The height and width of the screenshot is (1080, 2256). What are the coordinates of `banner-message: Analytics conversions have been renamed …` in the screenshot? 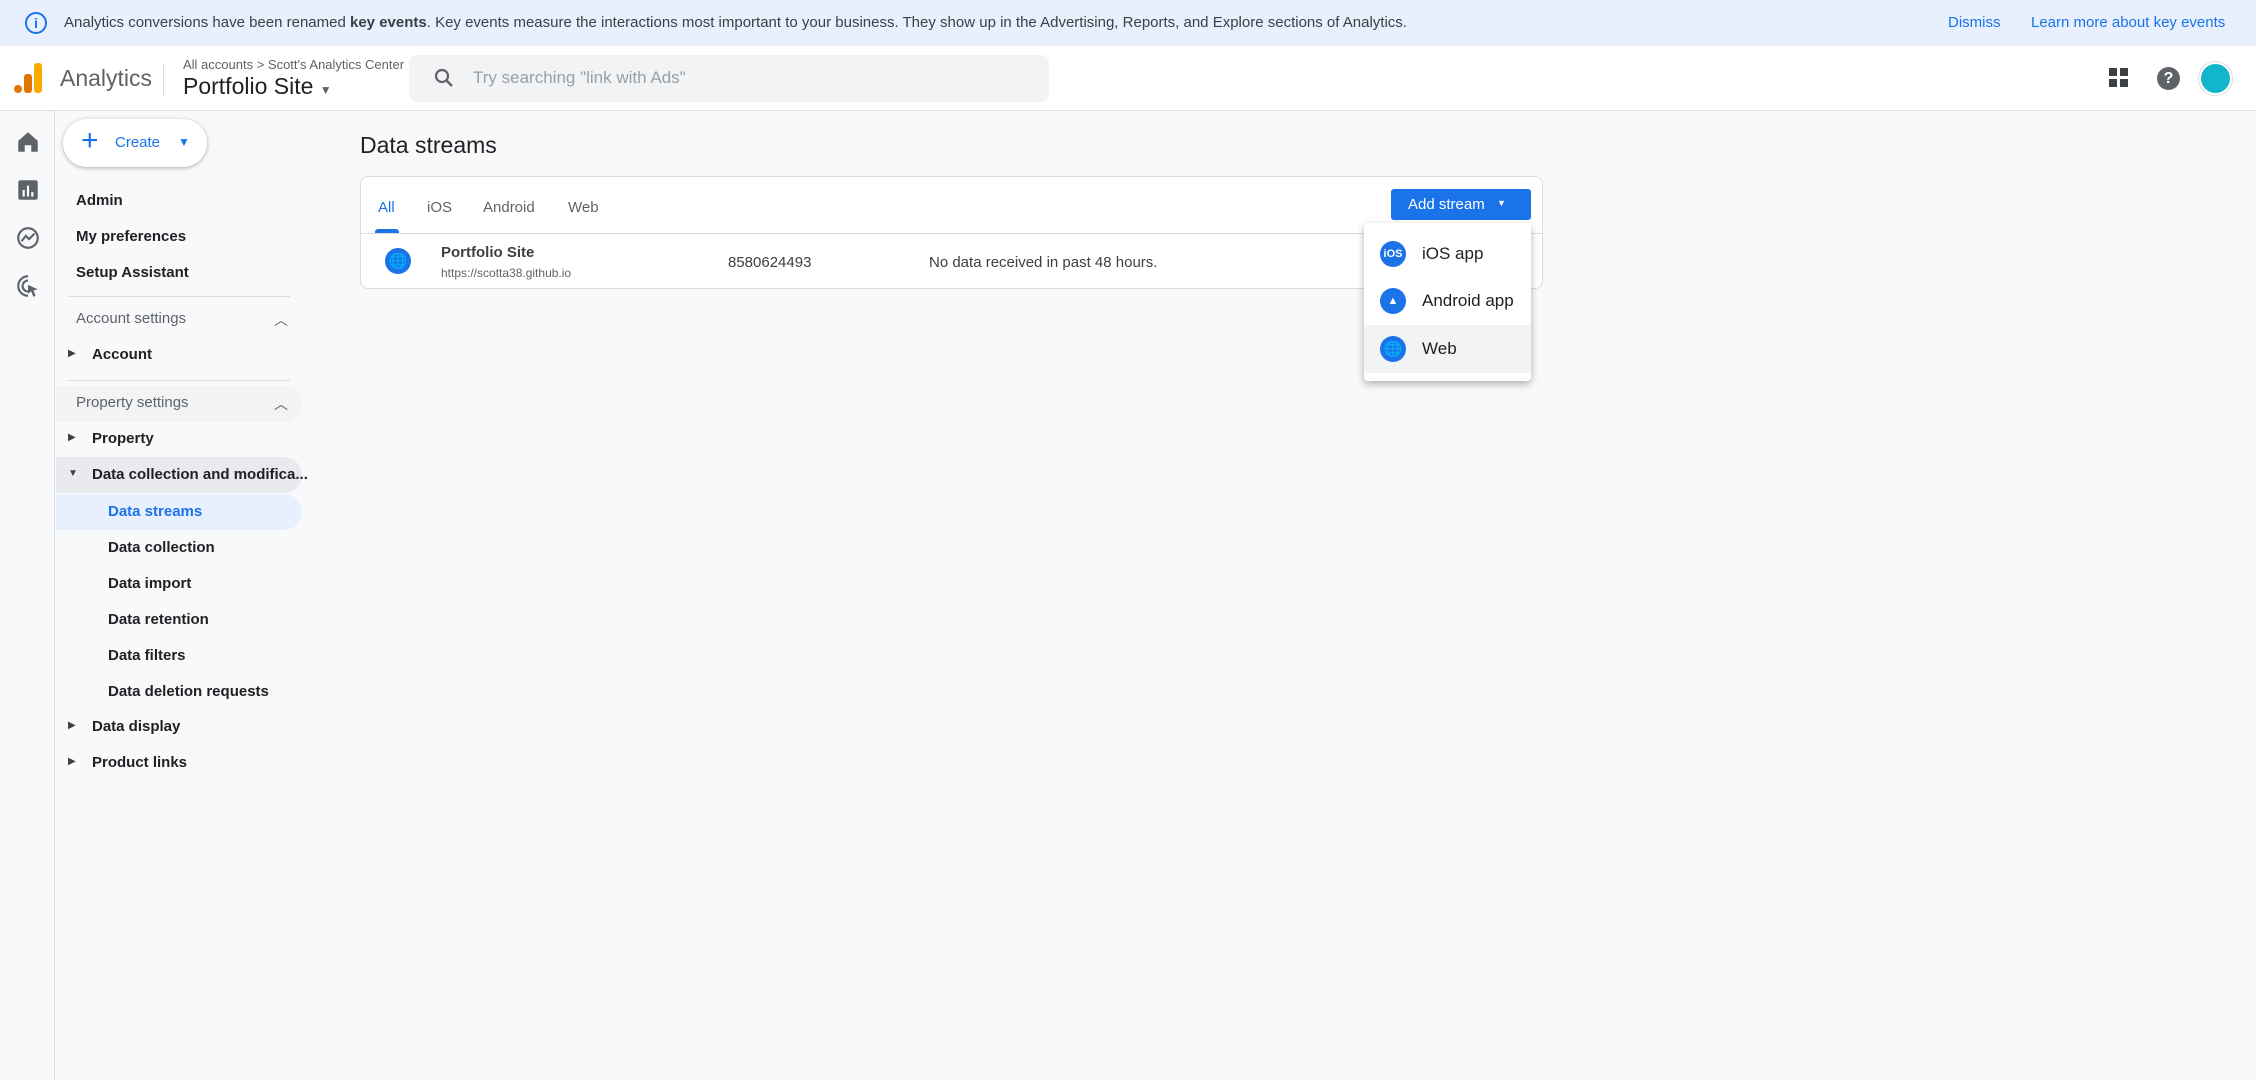 It's located at (735, 22).